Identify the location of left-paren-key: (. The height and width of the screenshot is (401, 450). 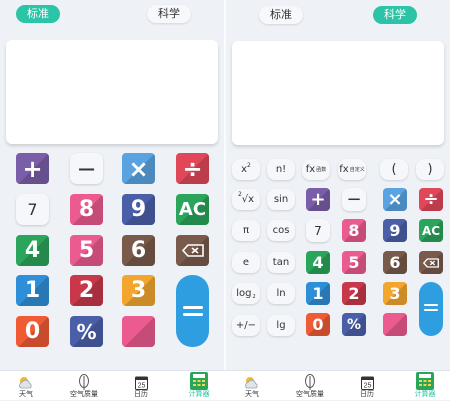
(394, 169).